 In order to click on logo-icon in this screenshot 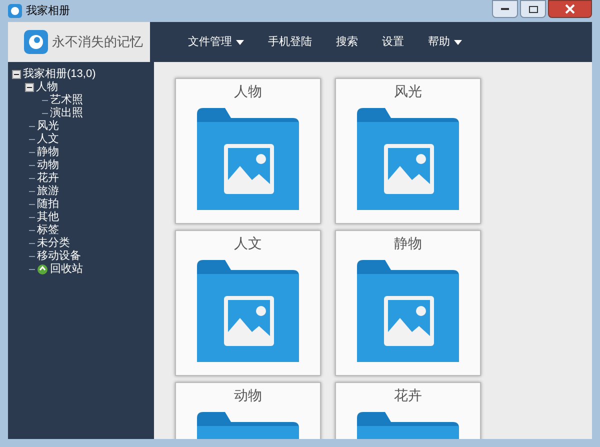, I will do `click(36, 42)`.